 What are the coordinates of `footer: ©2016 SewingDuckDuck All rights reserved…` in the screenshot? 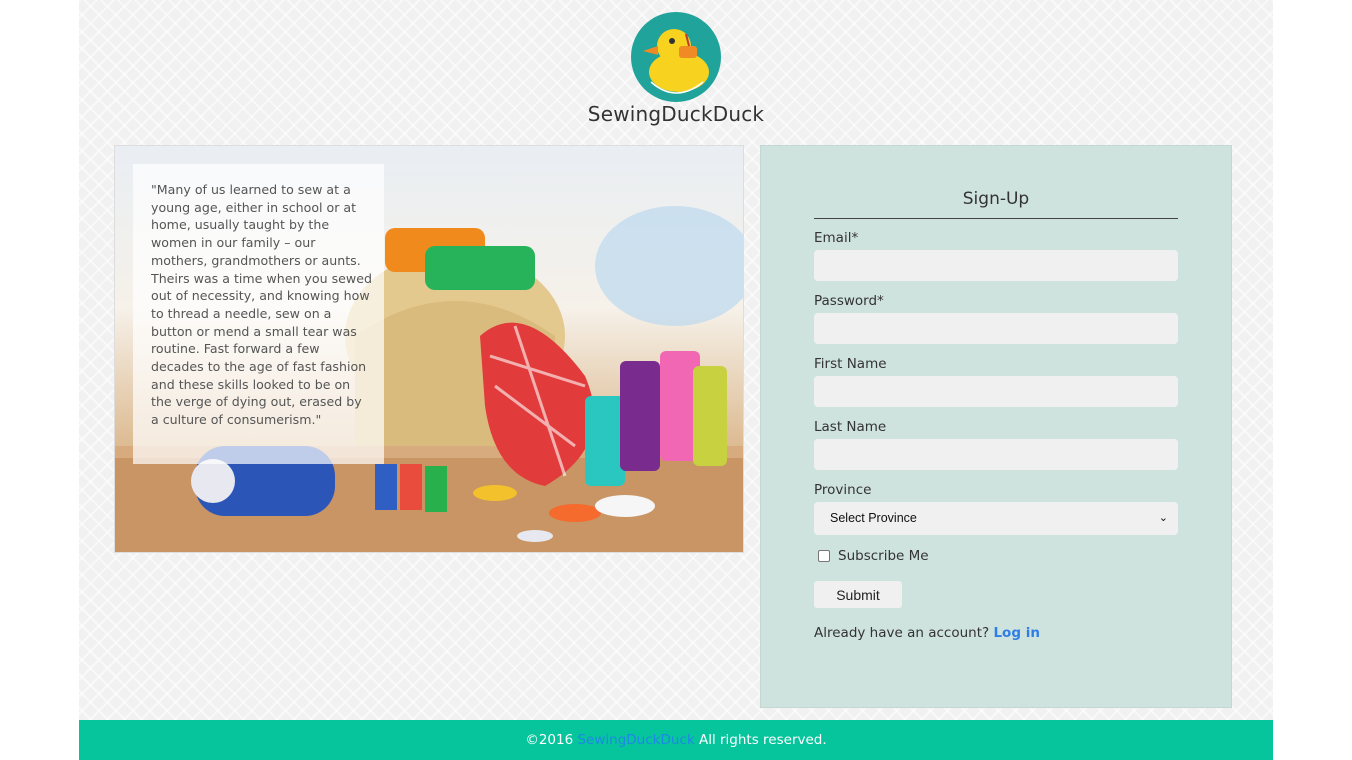 It's located at (676, 740).